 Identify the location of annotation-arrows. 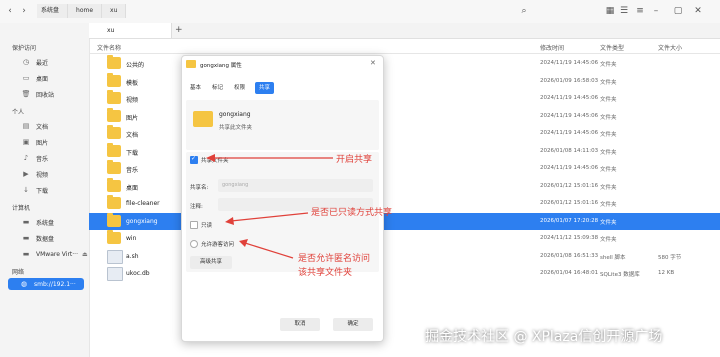
(269, 206).